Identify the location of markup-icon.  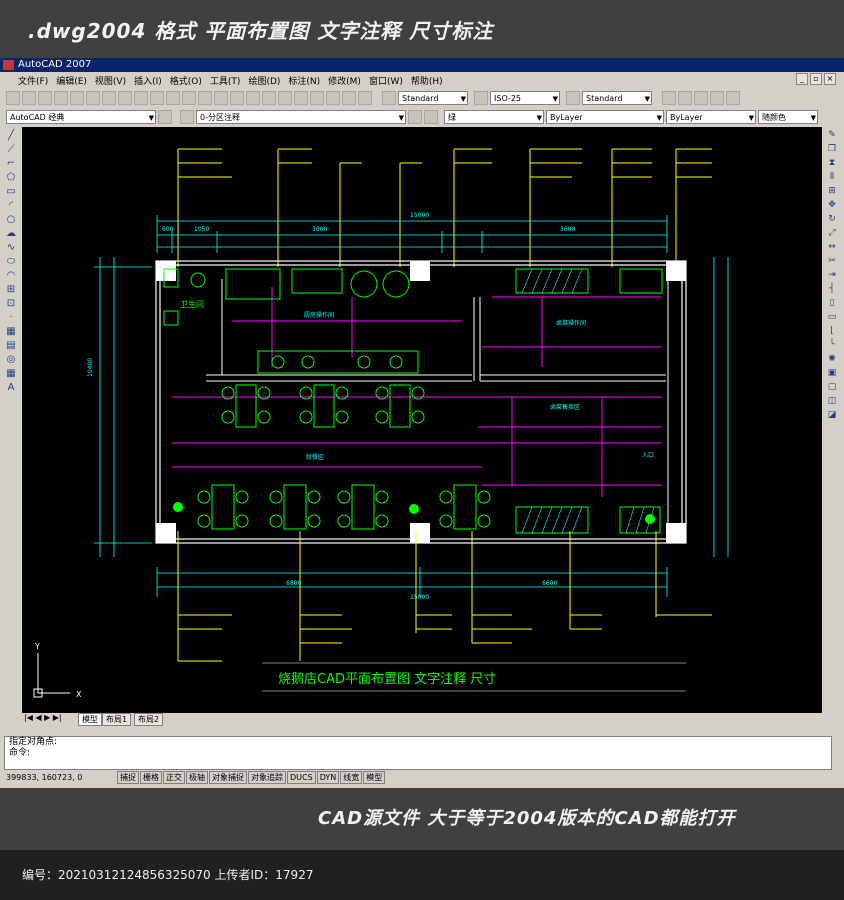
(333, 98).